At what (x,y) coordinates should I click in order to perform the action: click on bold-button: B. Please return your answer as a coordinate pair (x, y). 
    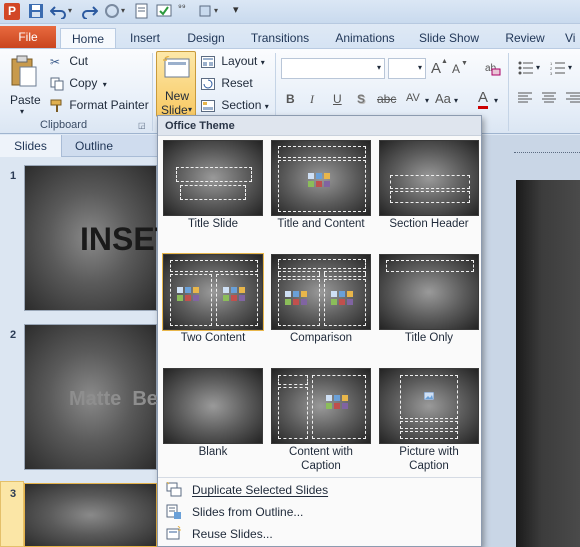
    Looking at the image, I should click on (290, 99).